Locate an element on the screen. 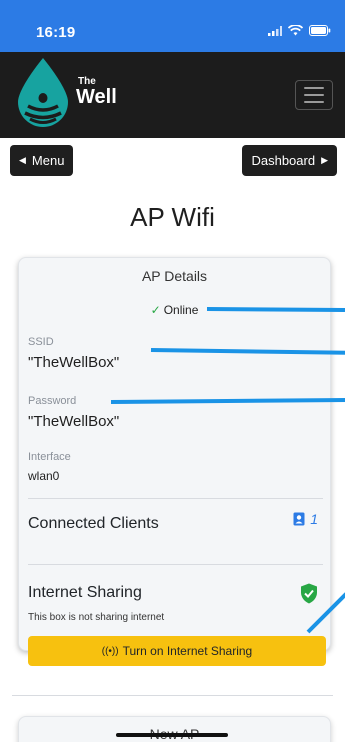 This screenshot has height=742, width=345. water-drop-logo-icon is located at coordinates (43, 92).